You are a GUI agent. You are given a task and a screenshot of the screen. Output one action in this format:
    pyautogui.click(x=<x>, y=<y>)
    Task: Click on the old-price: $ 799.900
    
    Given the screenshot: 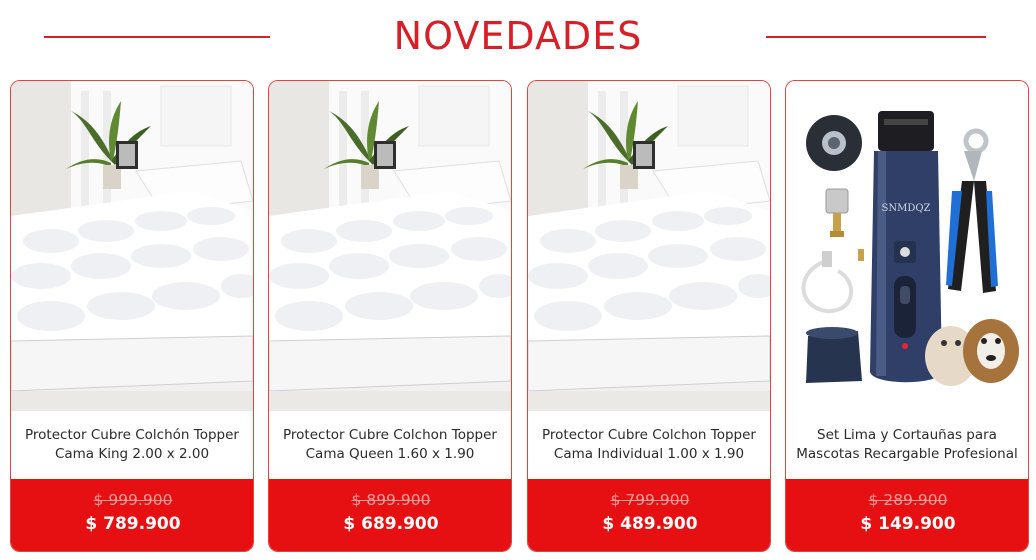 What is the action you would take?
    pyautogui.click(x=650, y=500)
    